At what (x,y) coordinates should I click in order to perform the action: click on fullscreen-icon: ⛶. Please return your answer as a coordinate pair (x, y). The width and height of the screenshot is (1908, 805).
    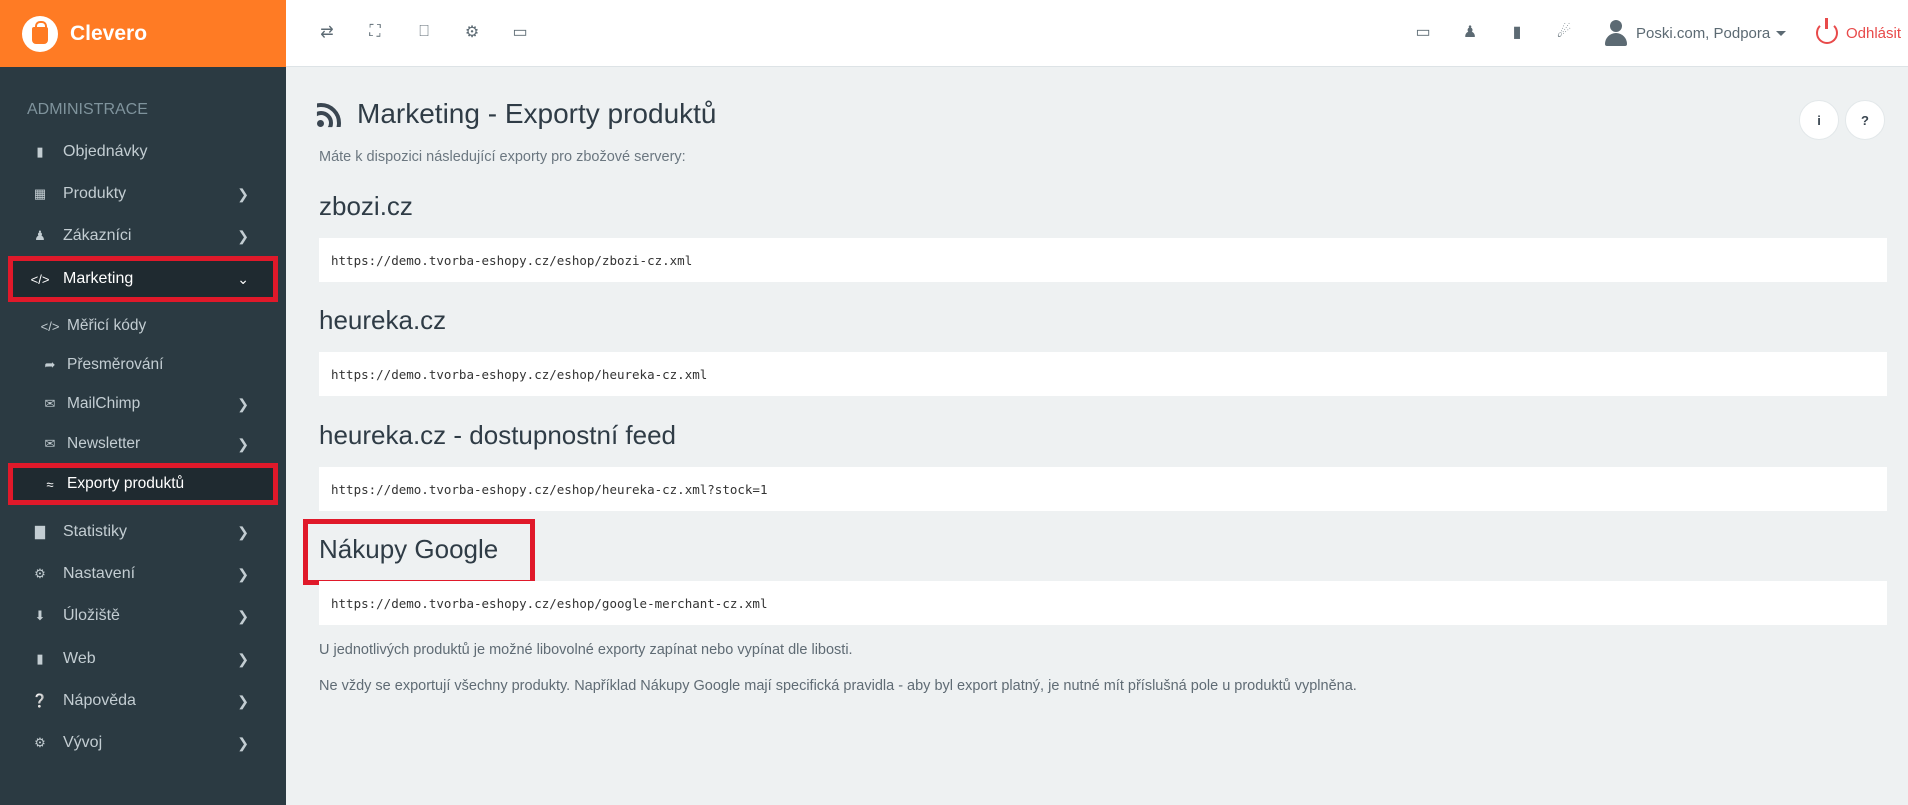
    Looking at the image, I should click on (375, 32).